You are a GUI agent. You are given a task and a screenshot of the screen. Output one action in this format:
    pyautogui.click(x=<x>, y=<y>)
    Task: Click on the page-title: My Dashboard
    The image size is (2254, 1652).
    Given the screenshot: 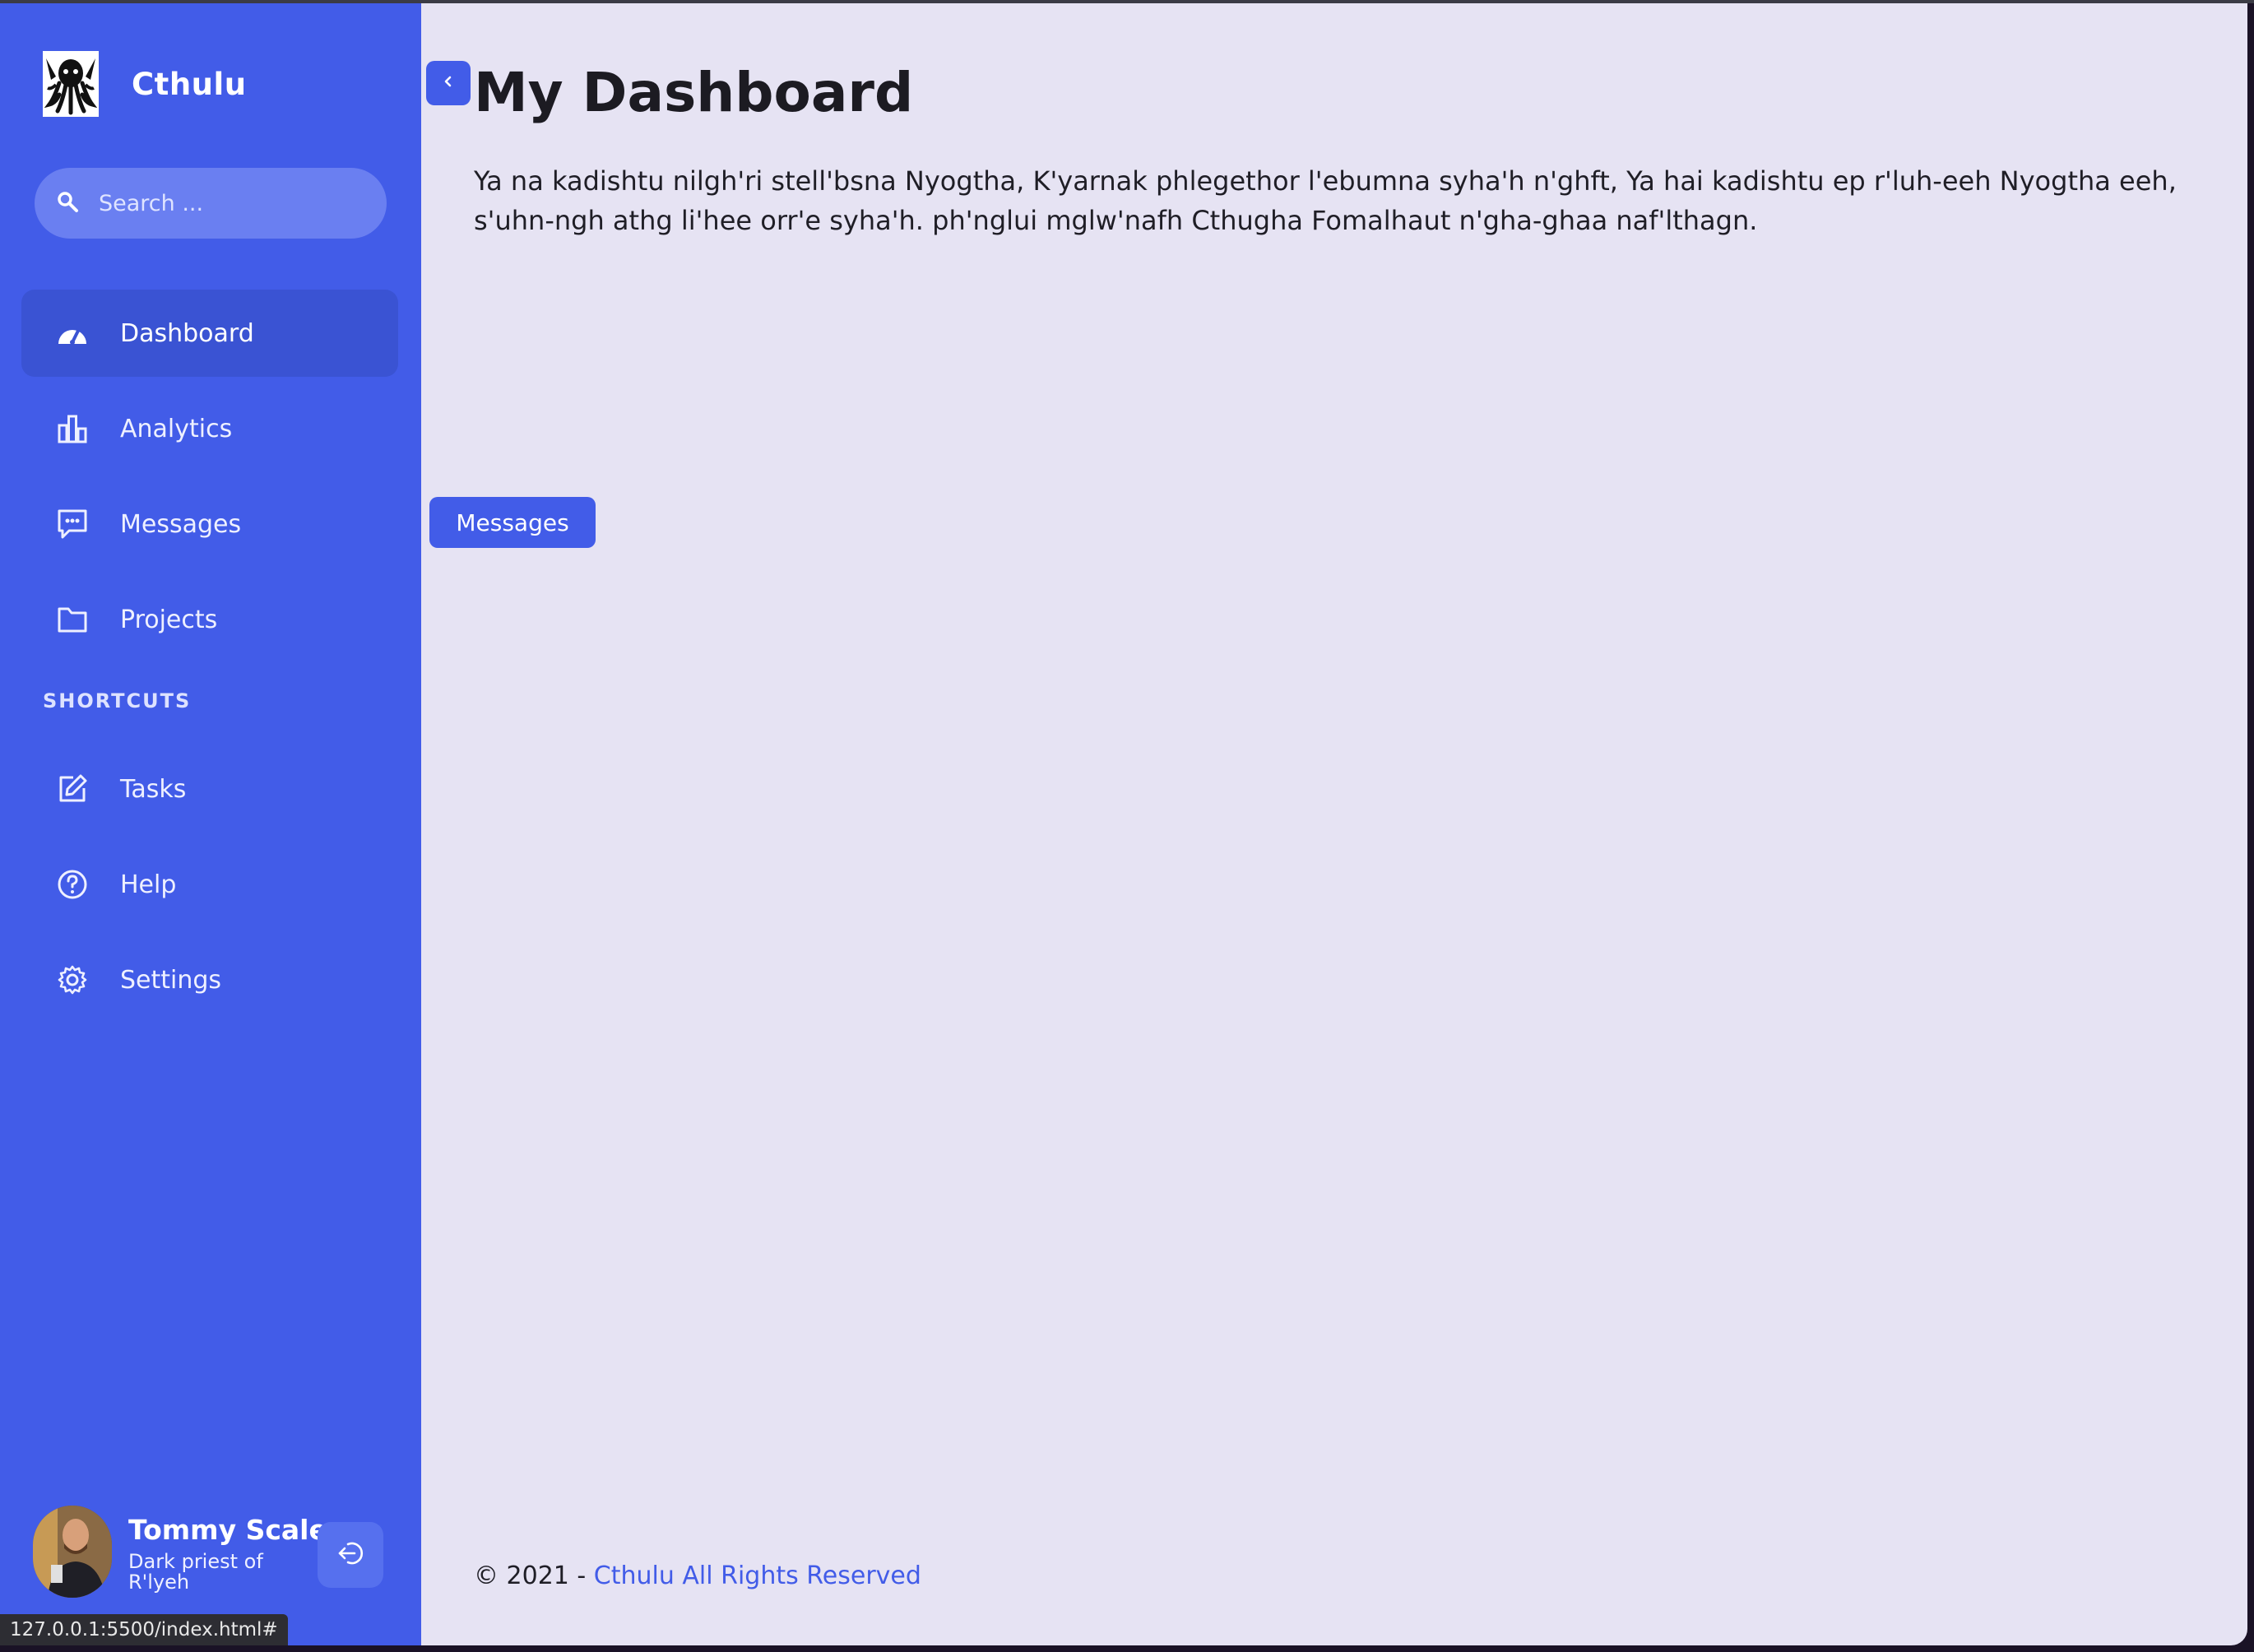 What is the action you would take?
    pyautogui.click(x=694, y=93)
    